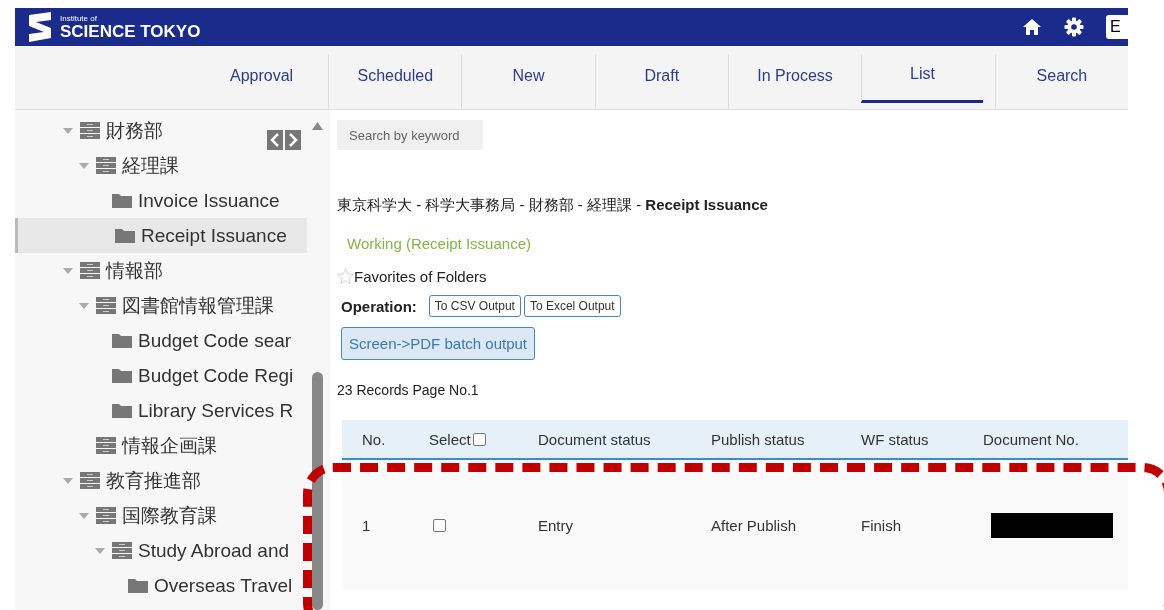  I want to click on tree-item: 情報企画課, so click(161, 445).